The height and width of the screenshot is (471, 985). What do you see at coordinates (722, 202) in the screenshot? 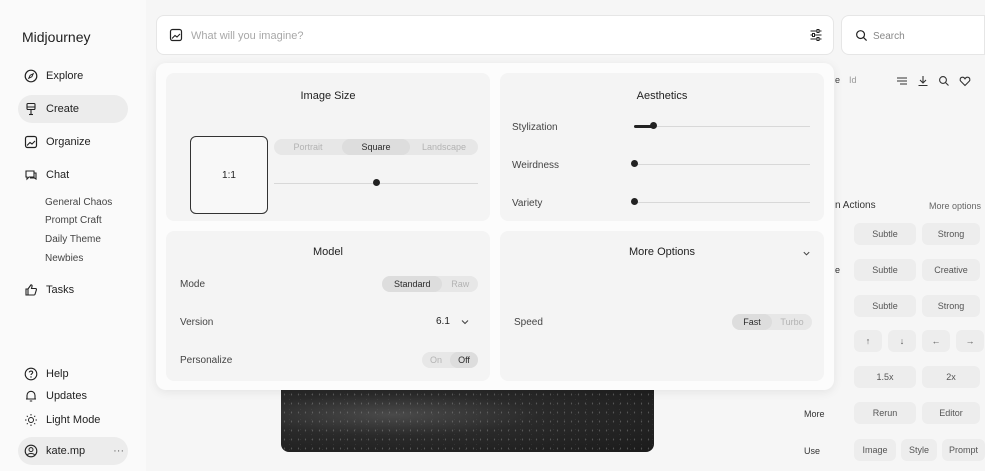
I see `variety-slider-track` at bounding box center [722, 202].